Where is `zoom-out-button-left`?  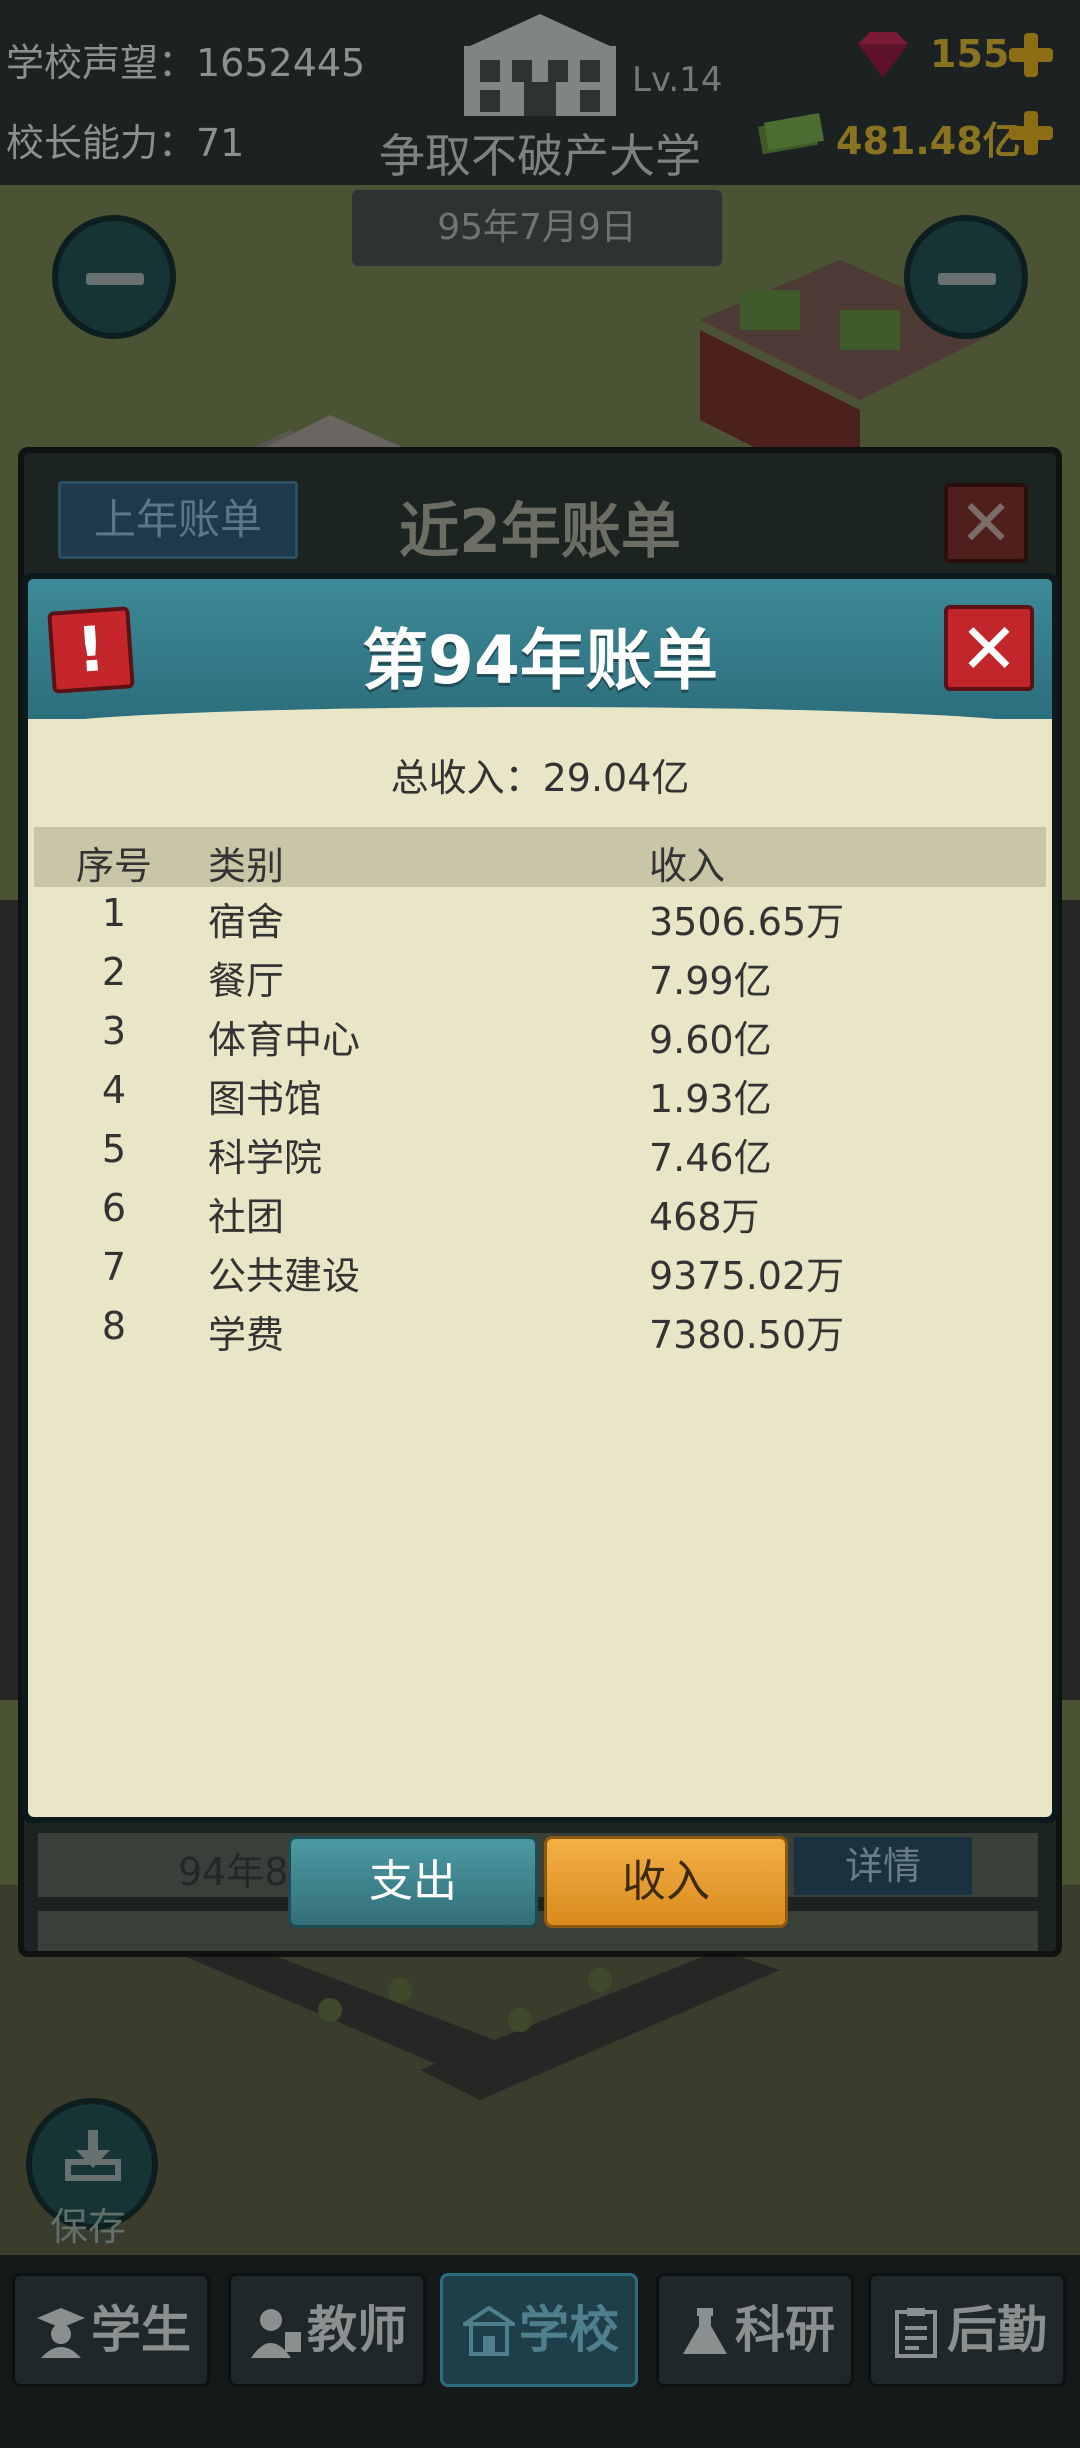 zoom-out-button-left is located at coordinates (114, 277).